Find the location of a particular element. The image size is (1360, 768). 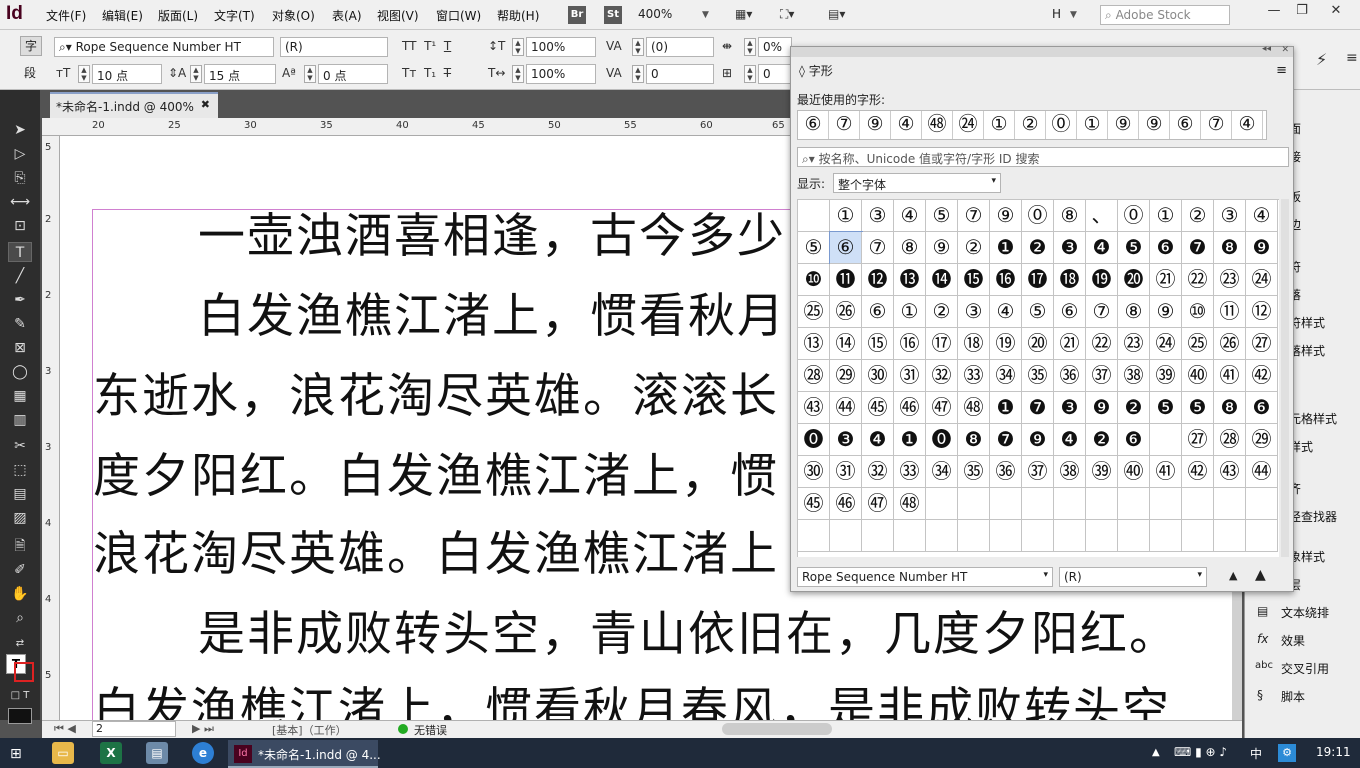

glyph-cell: ⓰ is located at coordinates (1006, 280).